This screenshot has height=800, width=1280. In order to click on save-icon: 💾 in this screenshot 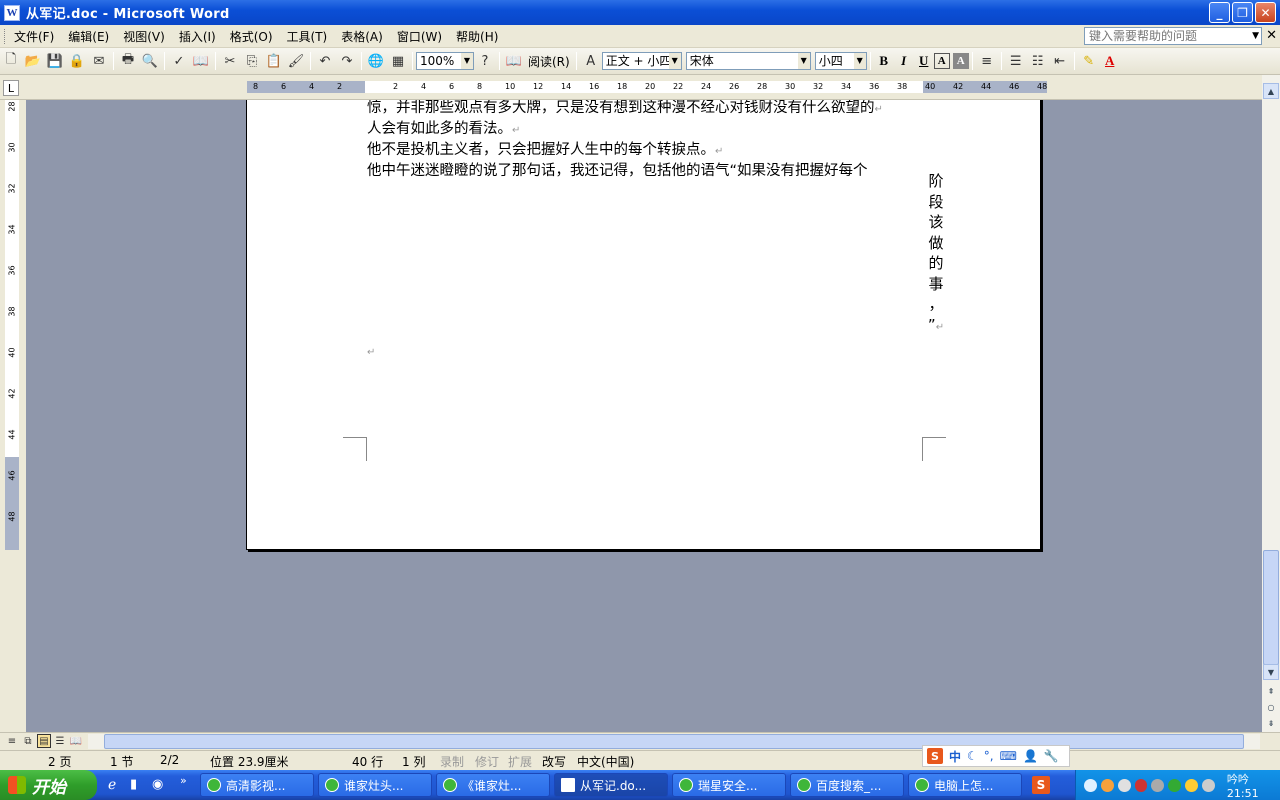, I will do `click(55, 61)`.